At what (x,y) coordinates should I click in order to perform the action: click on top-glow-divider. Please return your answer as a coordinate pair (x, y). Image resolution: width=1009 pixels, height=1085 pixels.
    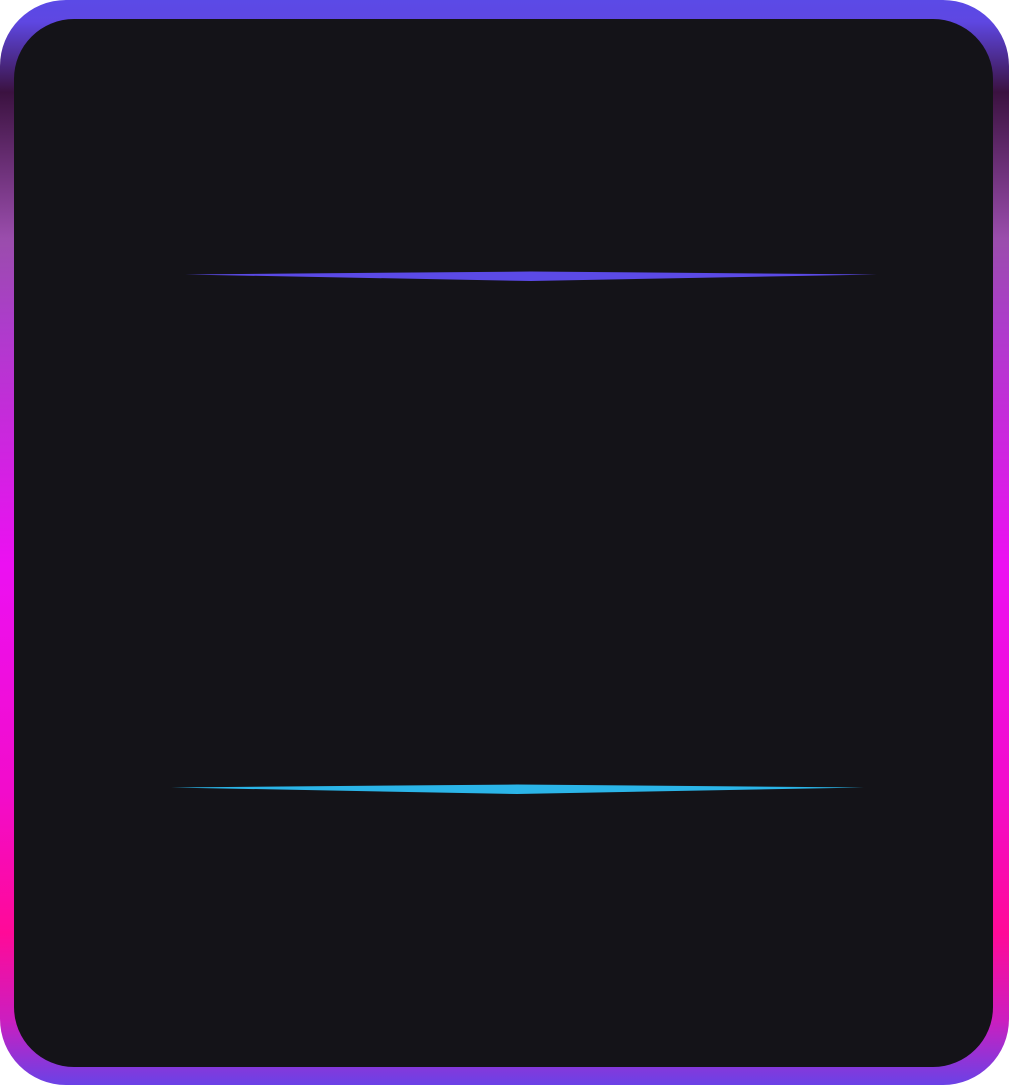
    Looking at the image, I should click on (531, 276).